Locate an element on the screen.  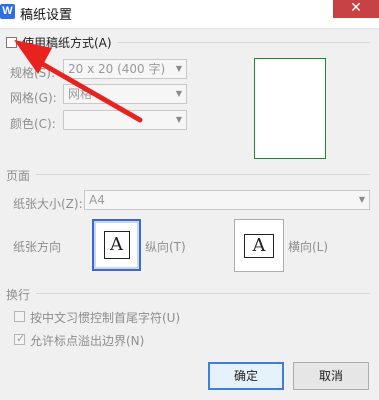
close-icon: ✕ is located at coordinates (356, 8).